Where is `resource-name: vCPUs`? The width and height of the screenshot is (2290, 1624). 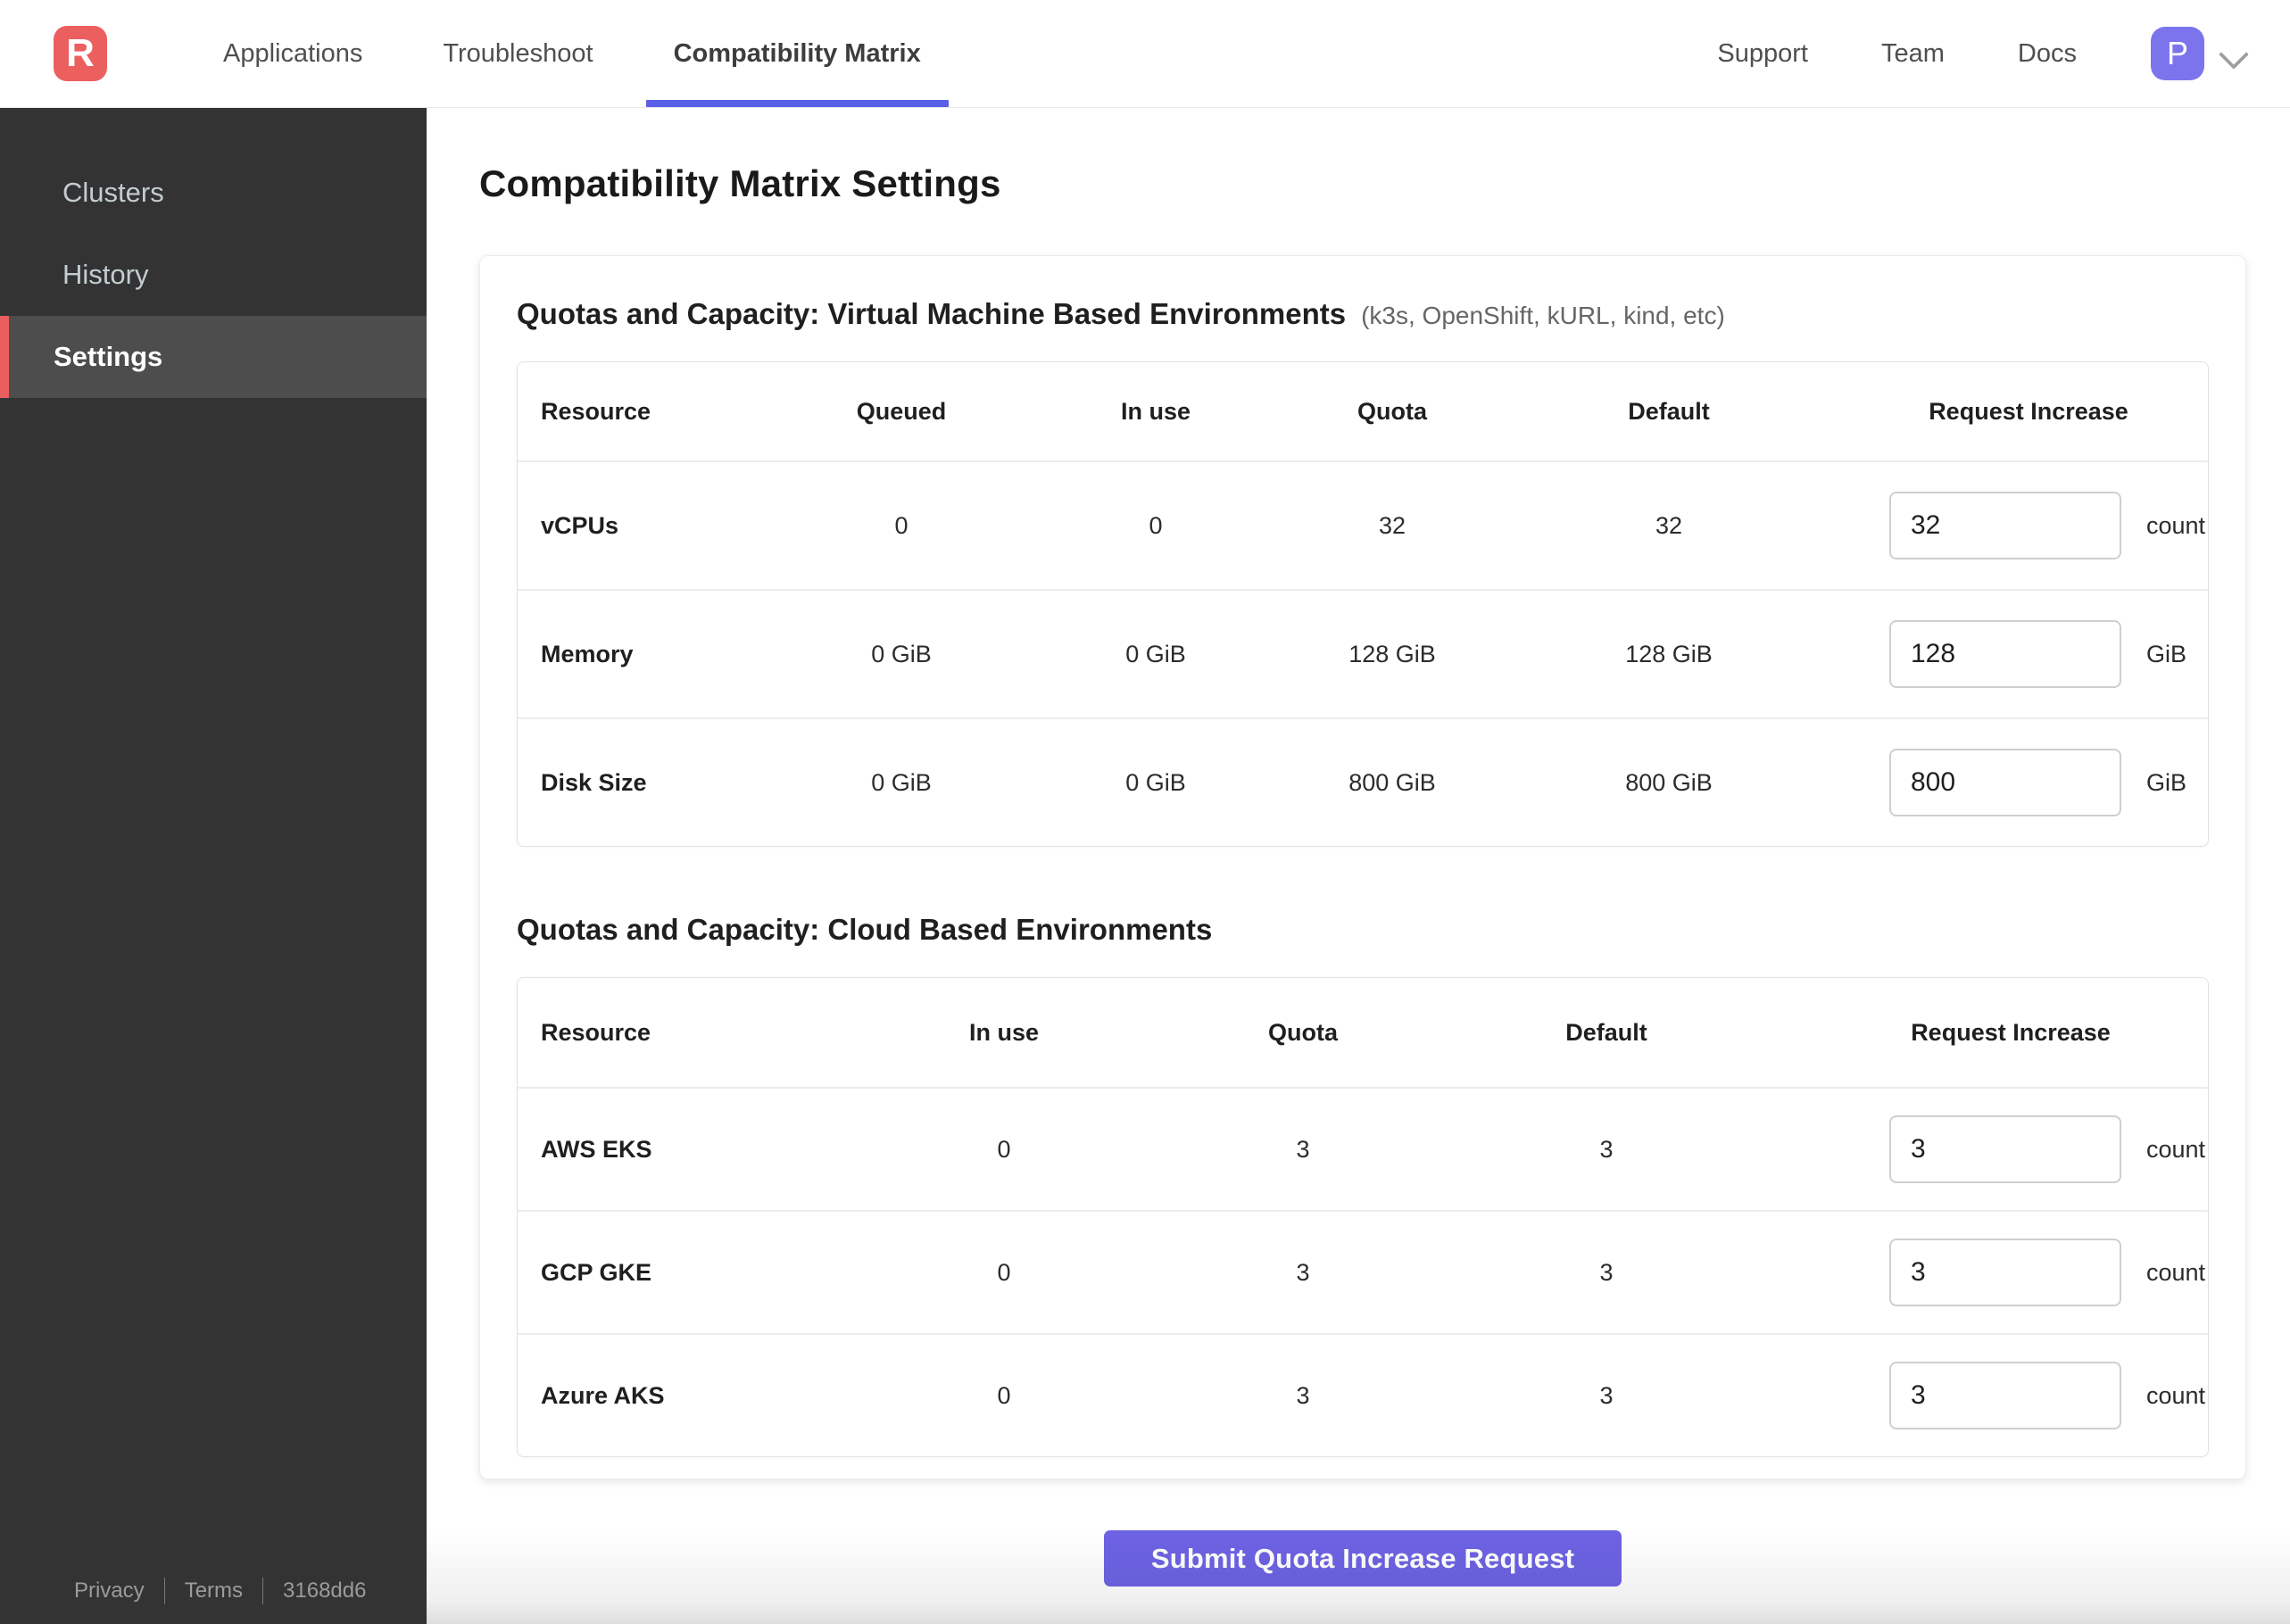
resource-name: vCPUs is located at coordinates (580, 525).